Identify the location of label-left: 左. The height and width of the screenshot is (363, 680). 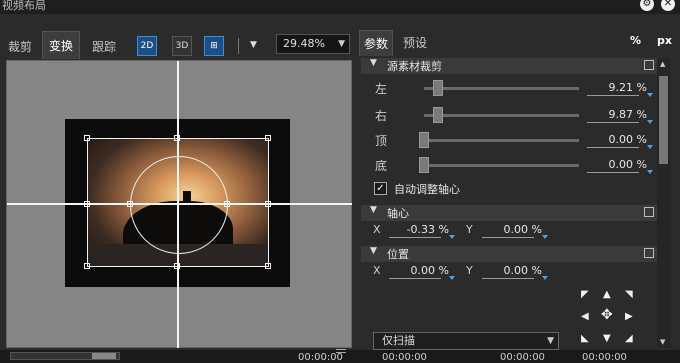
(381, 89).